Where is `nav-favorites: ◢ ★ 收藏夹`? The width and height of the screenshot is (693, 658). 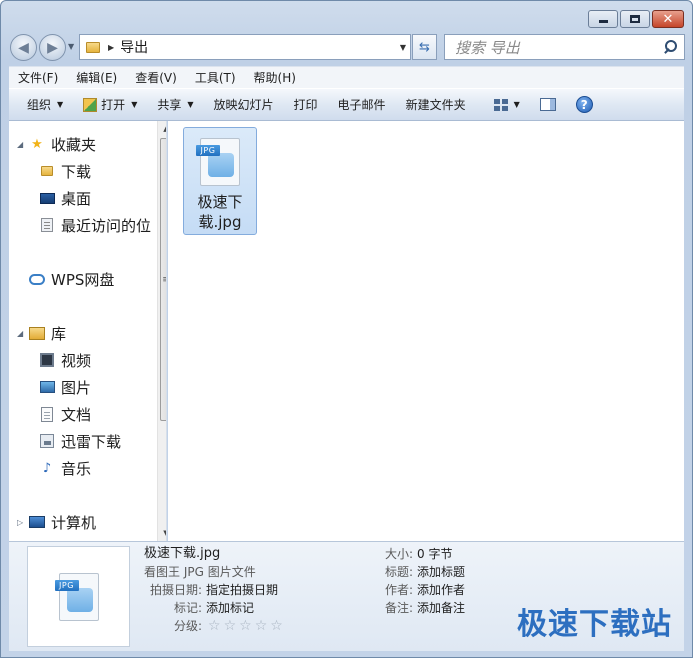
nav-favorites: ◢ ★ 收藏夹 is located at coordinates (56, 144).